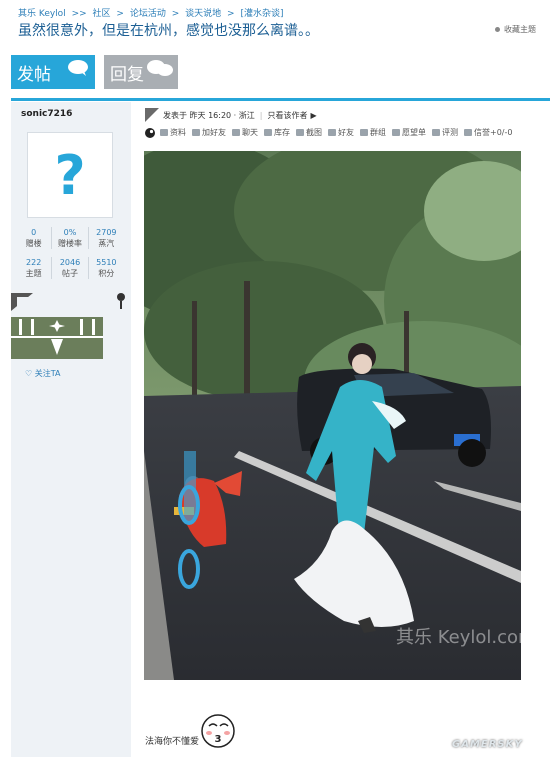 Image resolution: width=550 pixels, height=757 pixels. What do you see at coordinates (203, 14) in the screenshot?
I see `breadcrumb-item-chat: 谈天说地` at bounding box center [203, 14].